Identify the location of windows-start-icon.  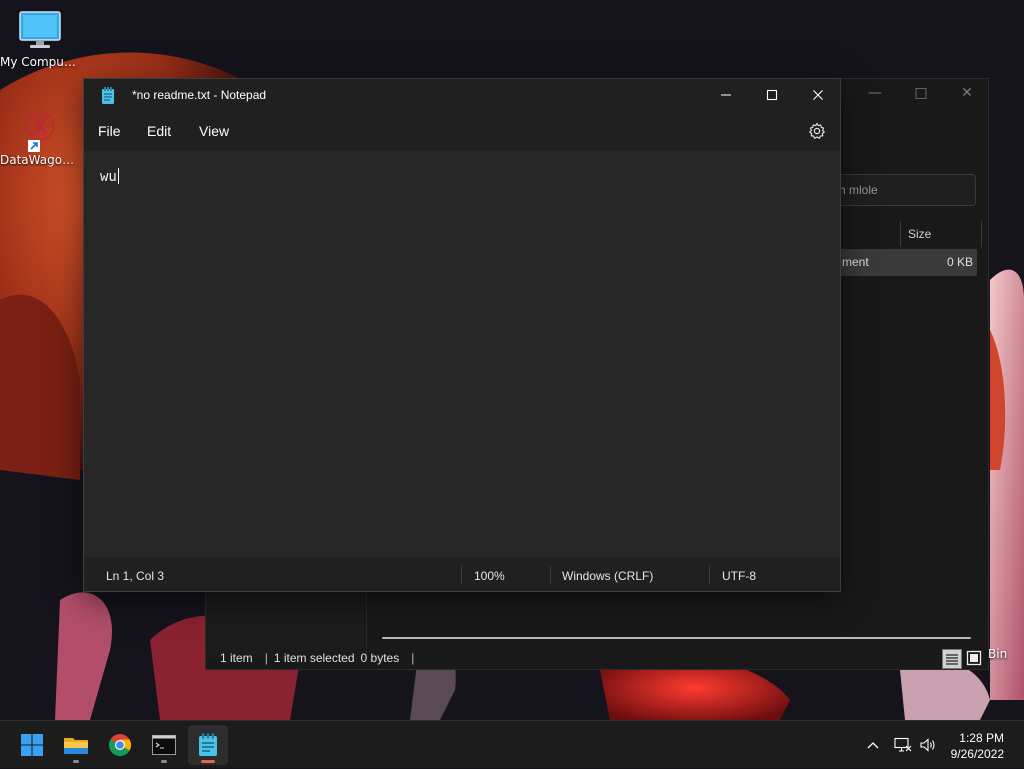
(32, 745).